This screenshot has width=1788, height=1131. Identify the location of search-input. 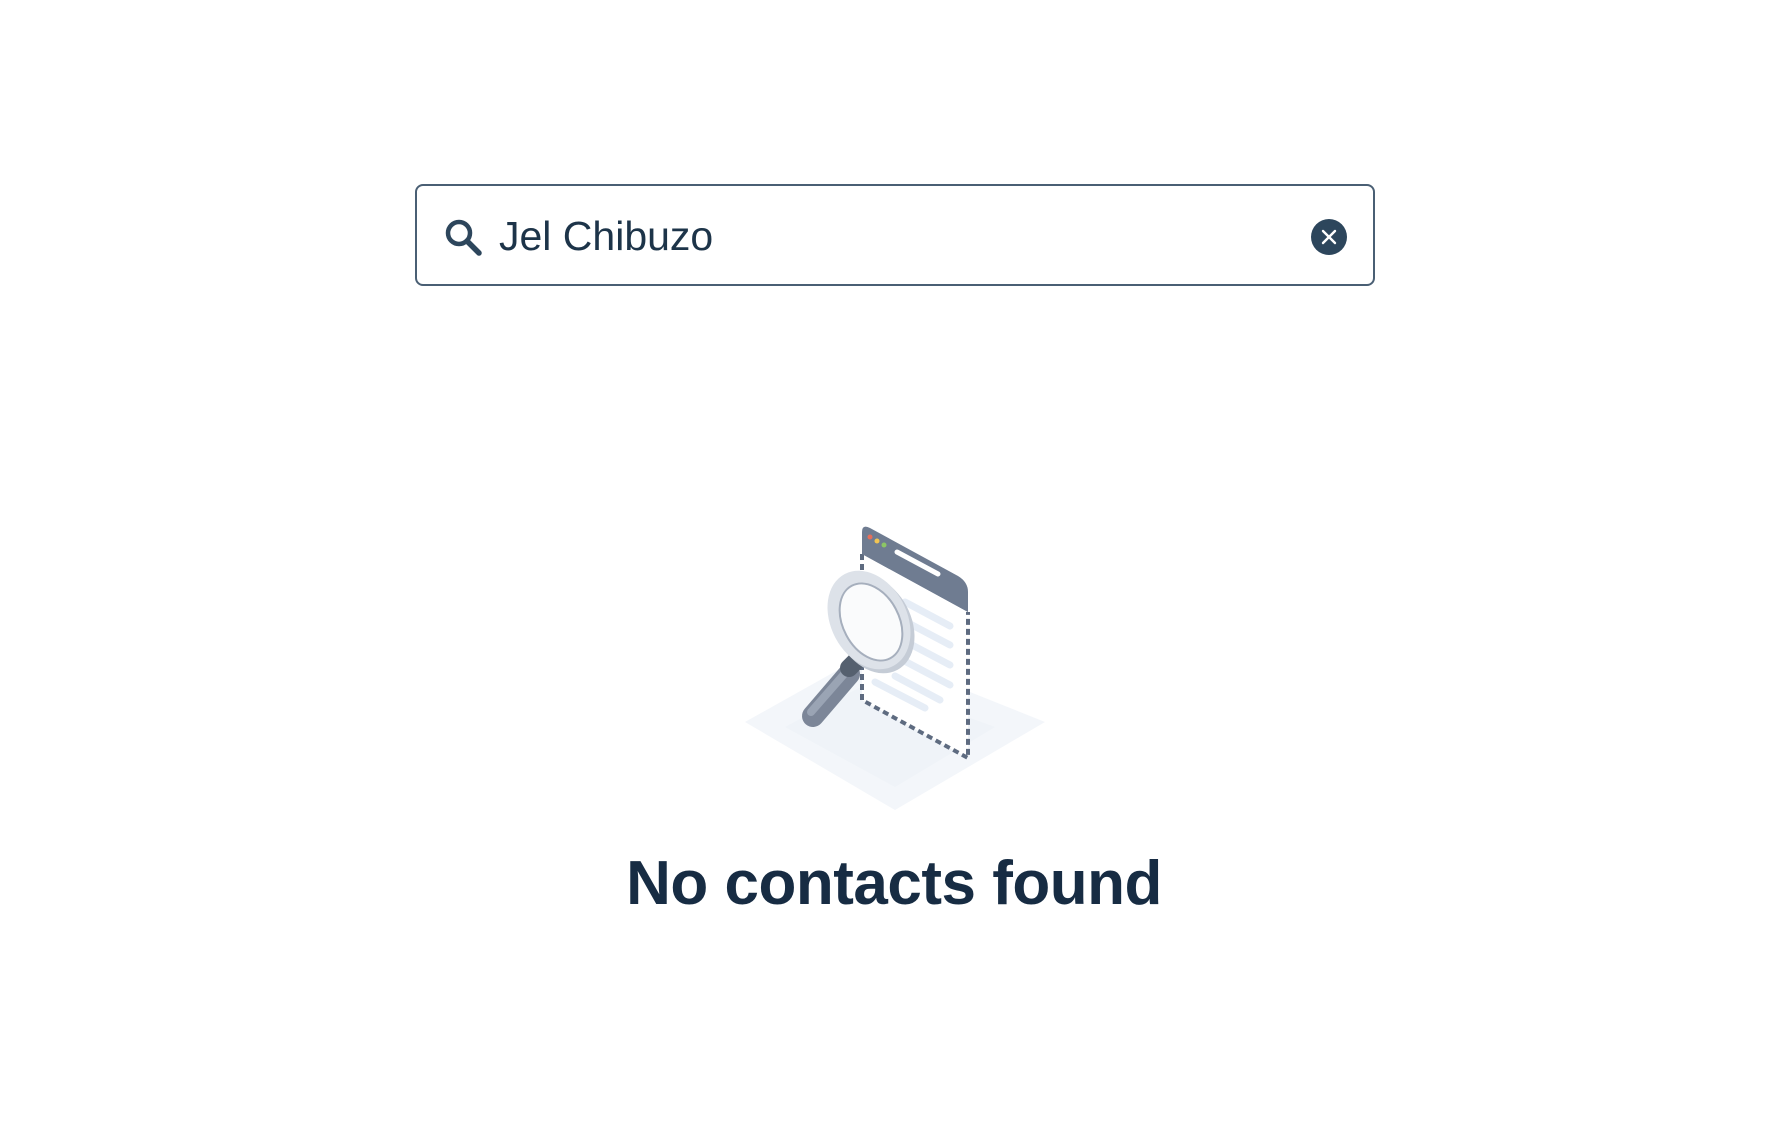
(879, 236).